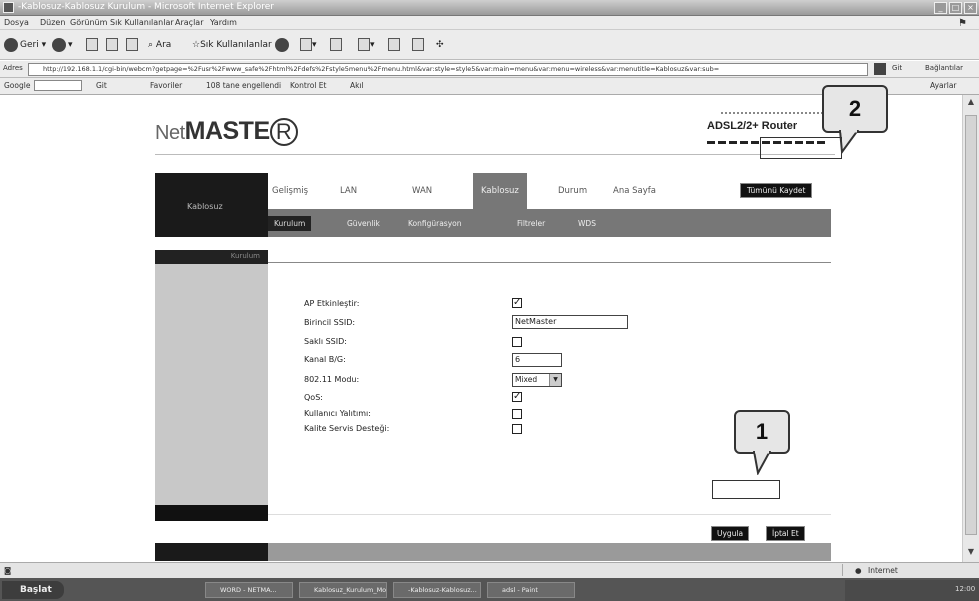 This screenshot has width=979, height=601. What do you see at coordinates (531, 223) in the screenshot?
I see `subtab-filters: Filtreler` at bounding box center [531, 223].